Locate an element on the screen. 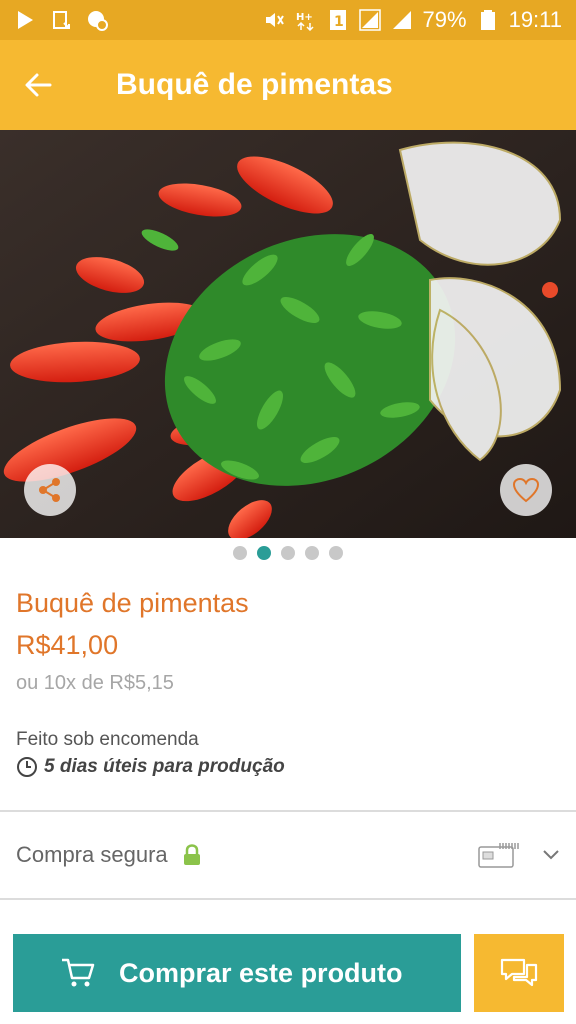 The width and height of the screenshot is (576, 1024). app-bar: Buquê de pimentas is located at coordinates (288, 85).